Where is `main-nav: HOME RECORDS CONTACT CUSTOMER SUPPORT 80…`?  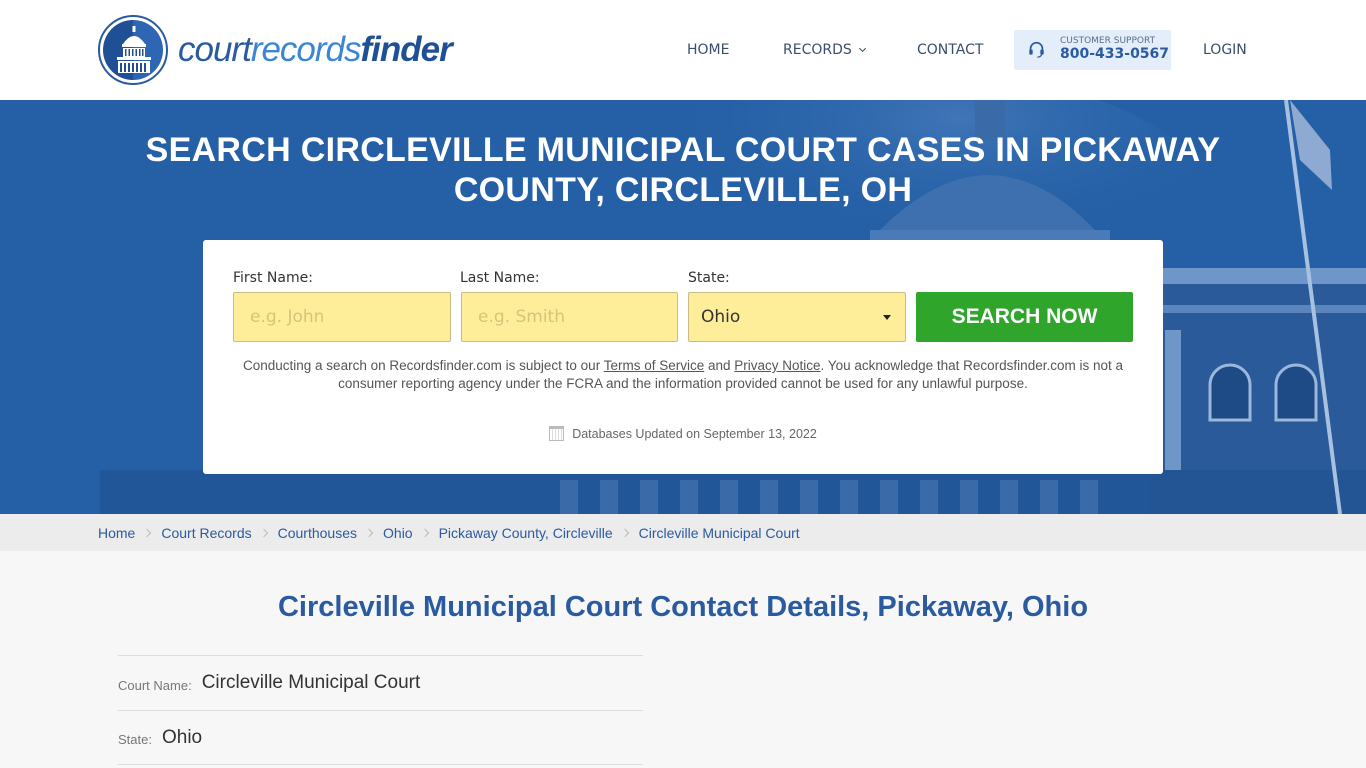 main-nav: HOME RECORDS CONTACT CUSTOMER SUPPORT 80… is located at coordinates (683, 50).